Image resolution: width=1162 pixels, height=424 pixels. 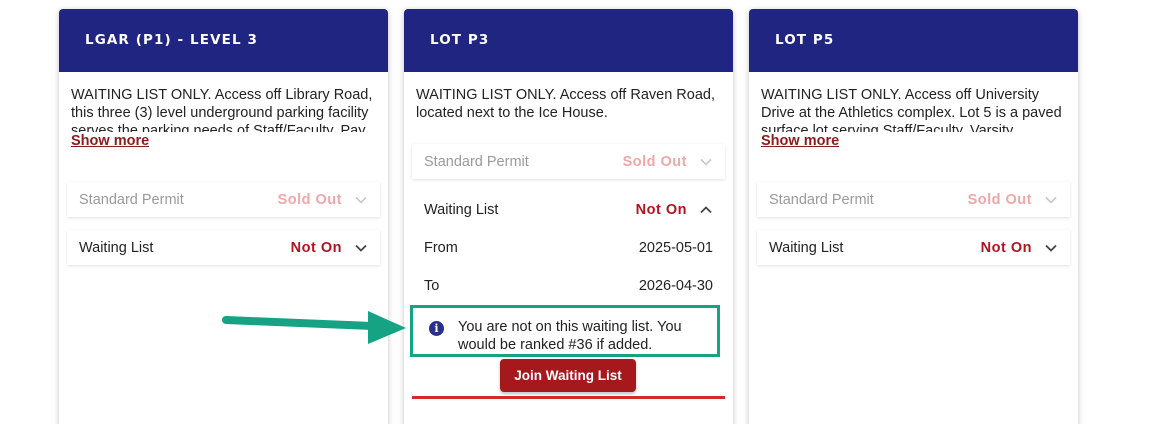 What do you see at coordinates (706, 210) in the screenshot?
I see `chevron-up-icon` at bounding box center [706, 210].